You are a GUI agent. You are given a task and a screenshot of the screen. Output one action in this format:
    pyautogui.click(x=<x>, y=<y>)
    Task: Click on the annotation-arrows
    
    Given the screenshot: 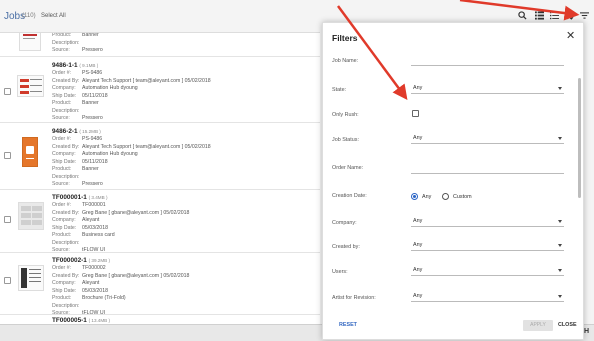 What is the action you would take?
    pyautogui.click(x=458, y=50)
    